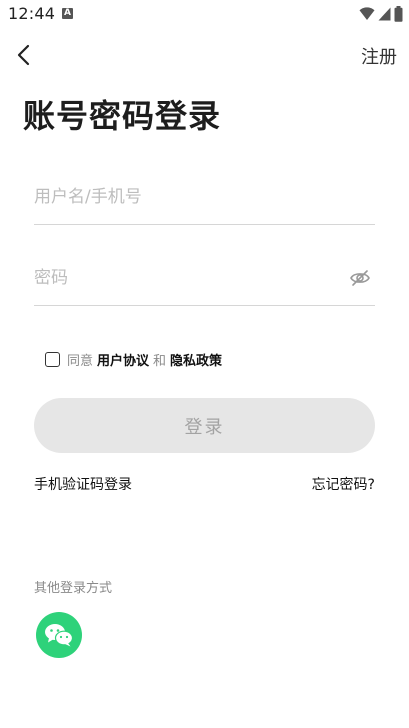 The height and width of the screenshot is (728, 409). I want to click on login-button: 登录, so click(204, 425).